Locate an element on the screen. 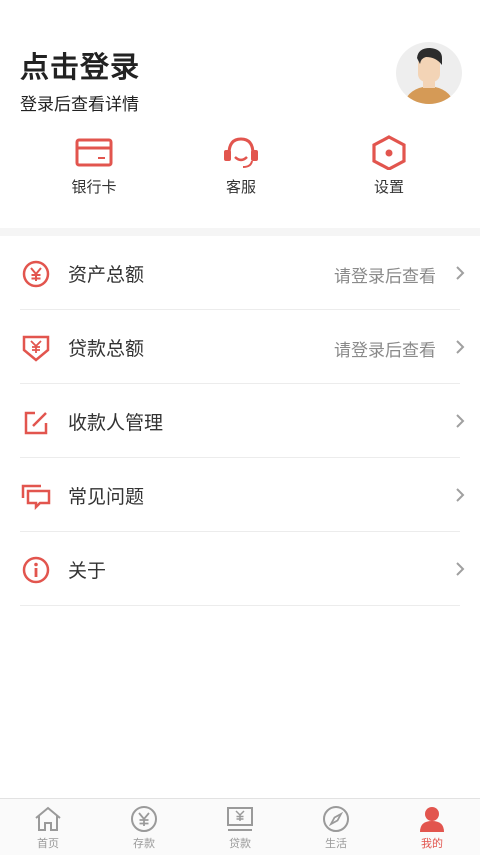 The image size is (480, 855). menu-label: 收款人管理 is located at coordinates (116, 423).